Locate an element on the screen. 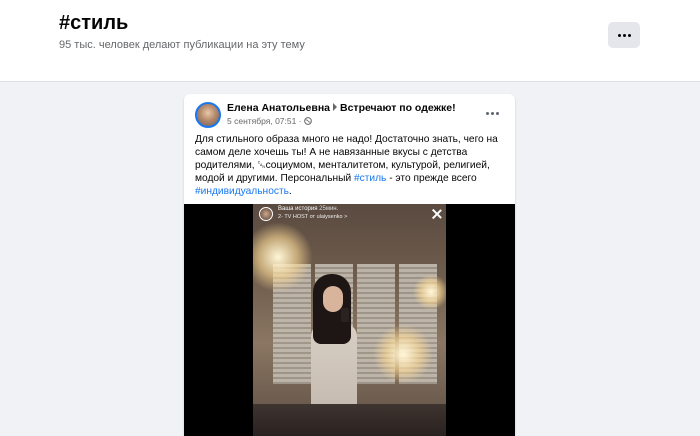 Image resolution: width=700 pixels, height=436 pixels. author-avatar is located at coordinates (208, 115).